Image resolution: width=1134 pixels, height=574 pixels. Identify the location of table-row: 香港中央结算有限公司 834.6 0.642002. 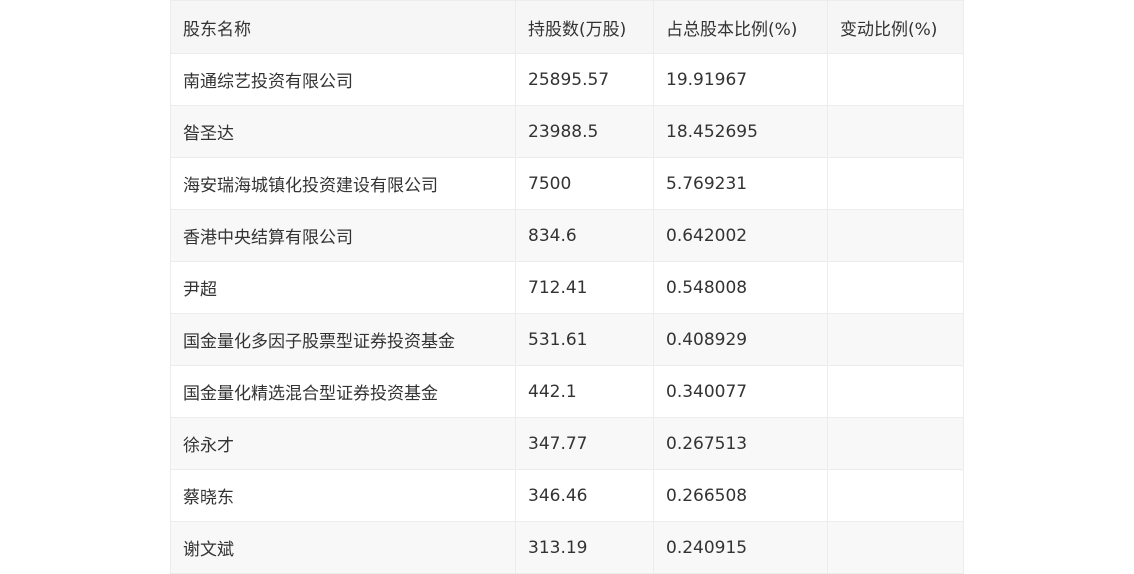
(567, 235).